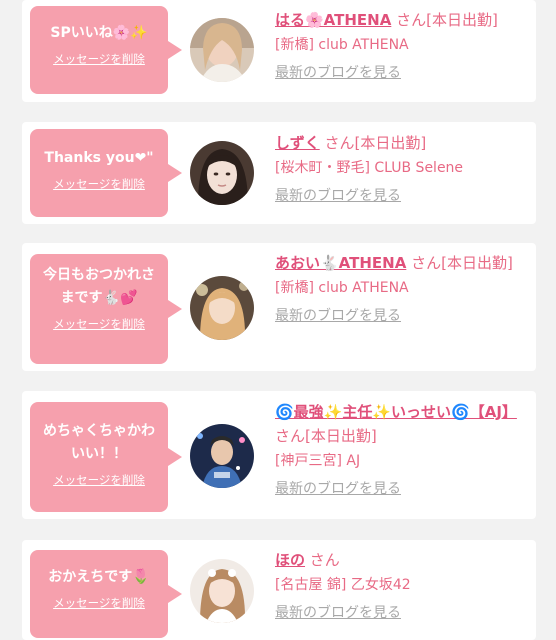  Describe the element at coordinates (324, 560) in the screenshot. I see `sender-status: さん` at that location.